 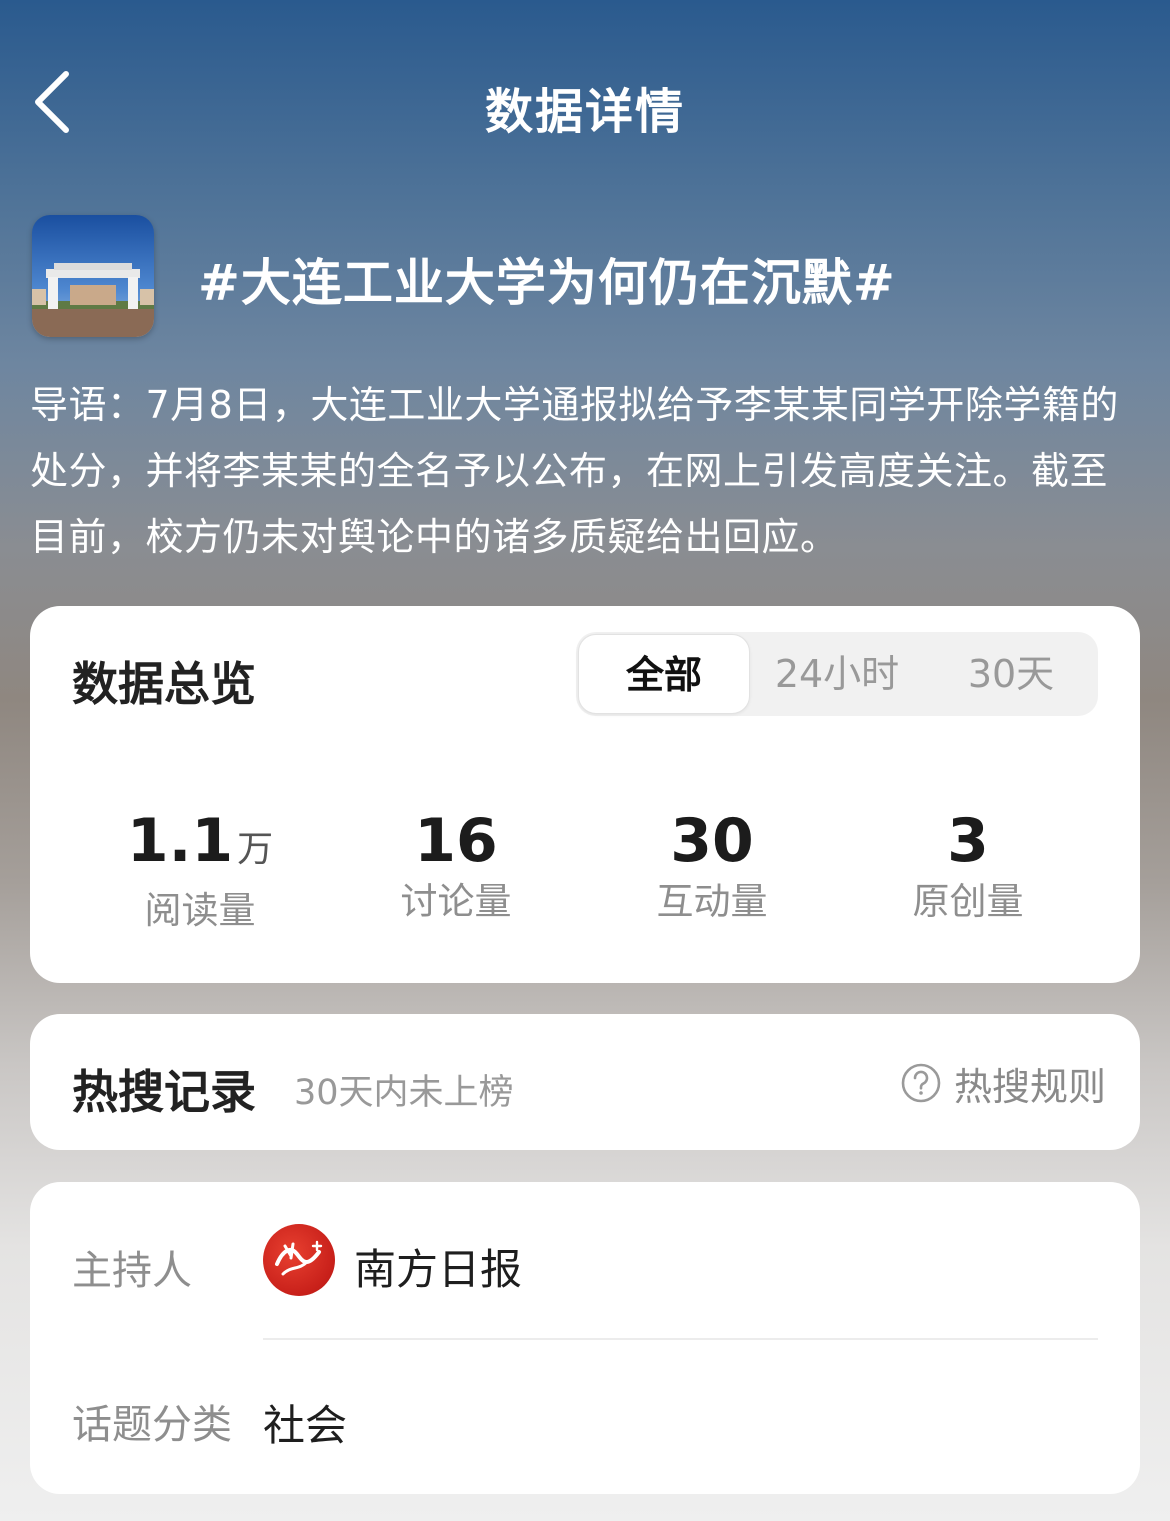 What do you see at coordinates (1029, 1086) in the screenshot?
I see `hot-search-rules-label: 热搜规则` at bounding box center [1029, 1086].